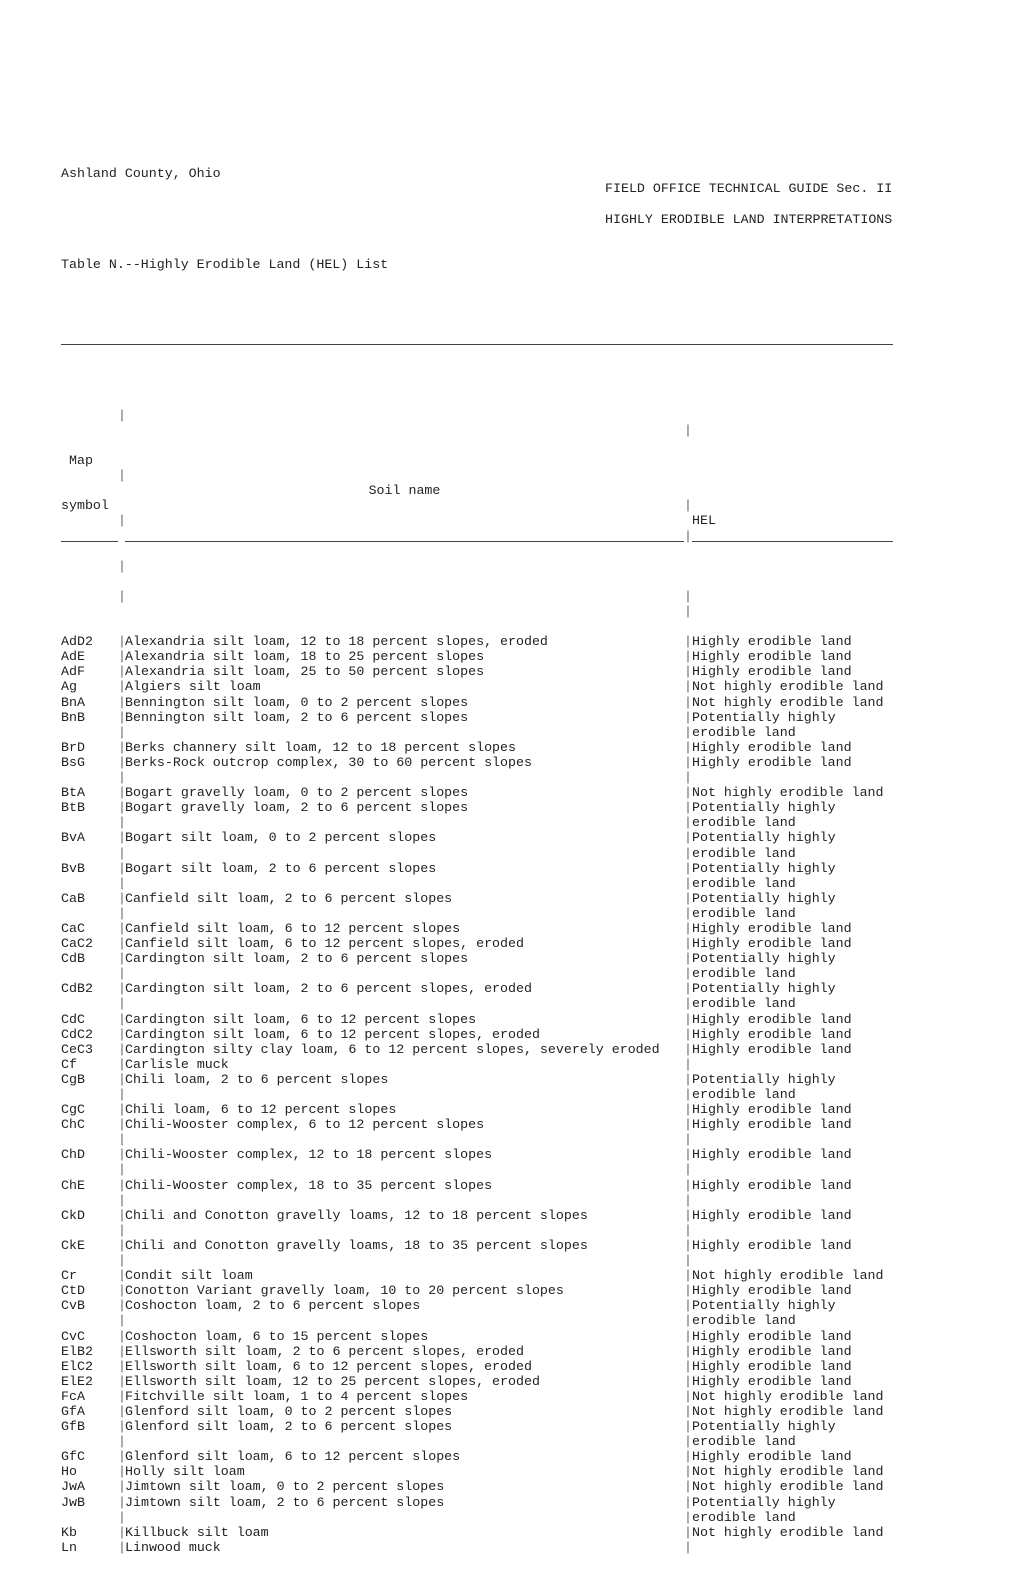  I want to click on soil-name: Linwood muck, so click(173, 1547).